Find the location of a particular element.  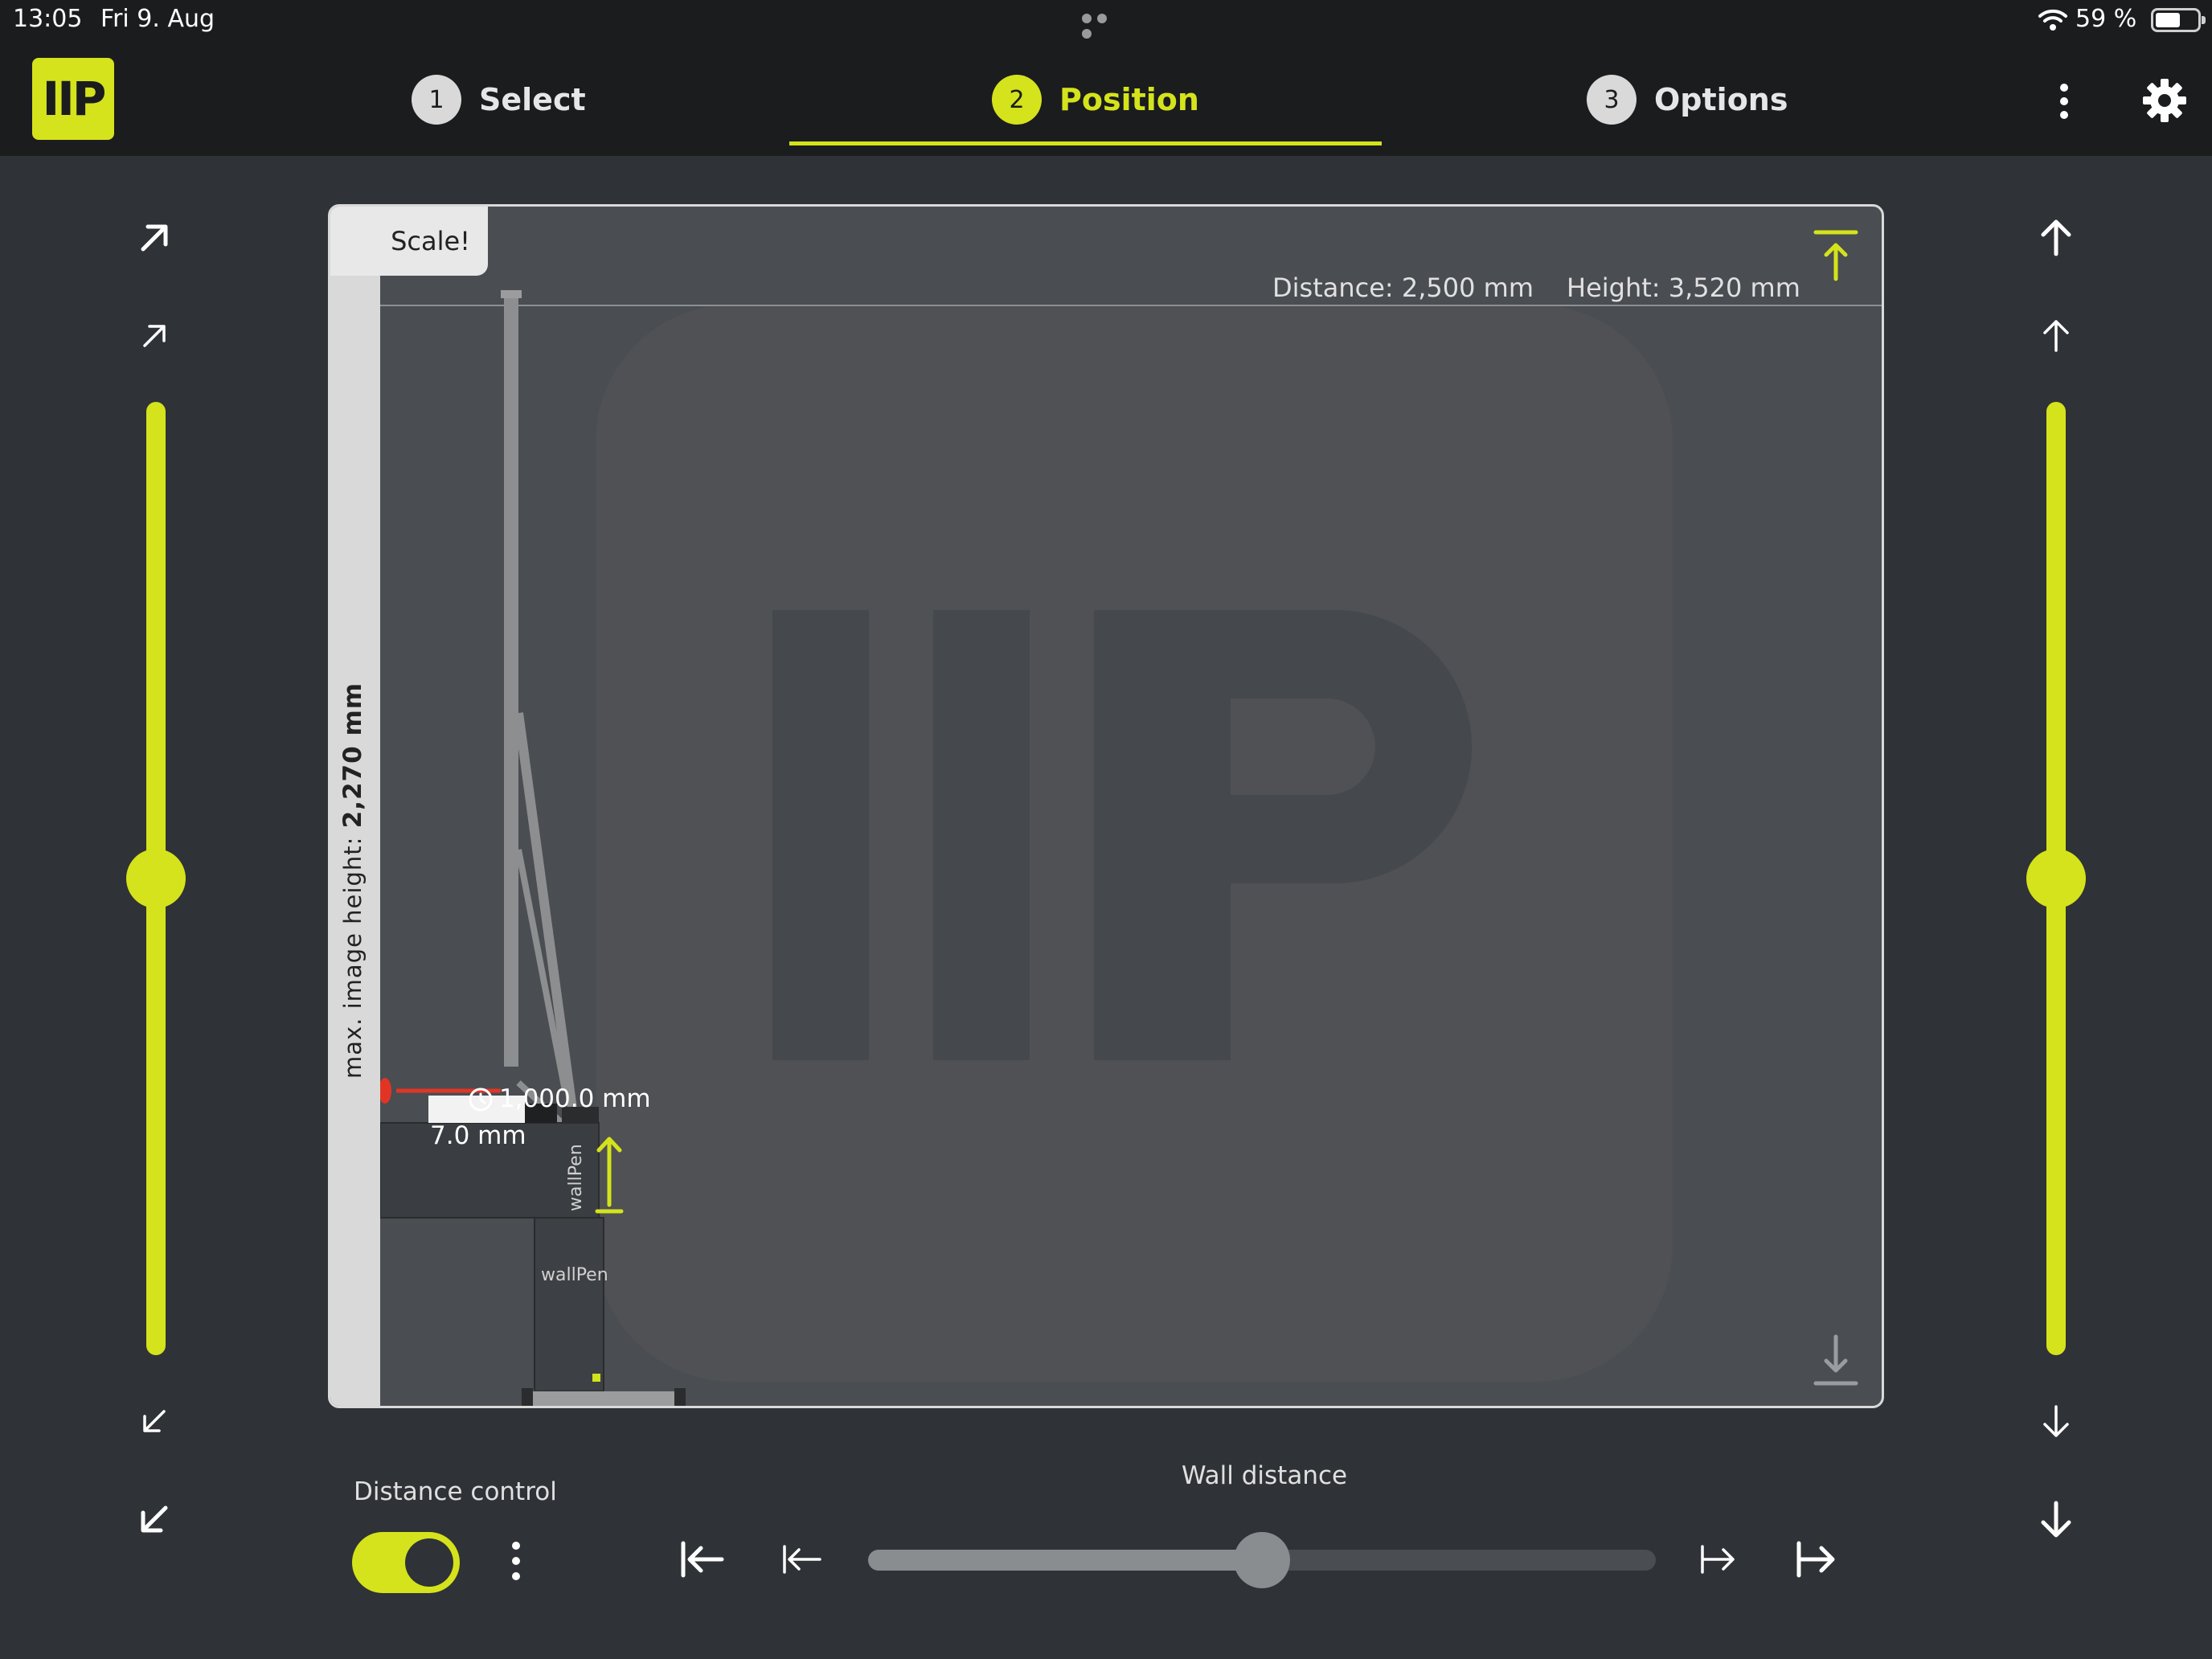

more-options-icon is located at coordinates (2064, 101).